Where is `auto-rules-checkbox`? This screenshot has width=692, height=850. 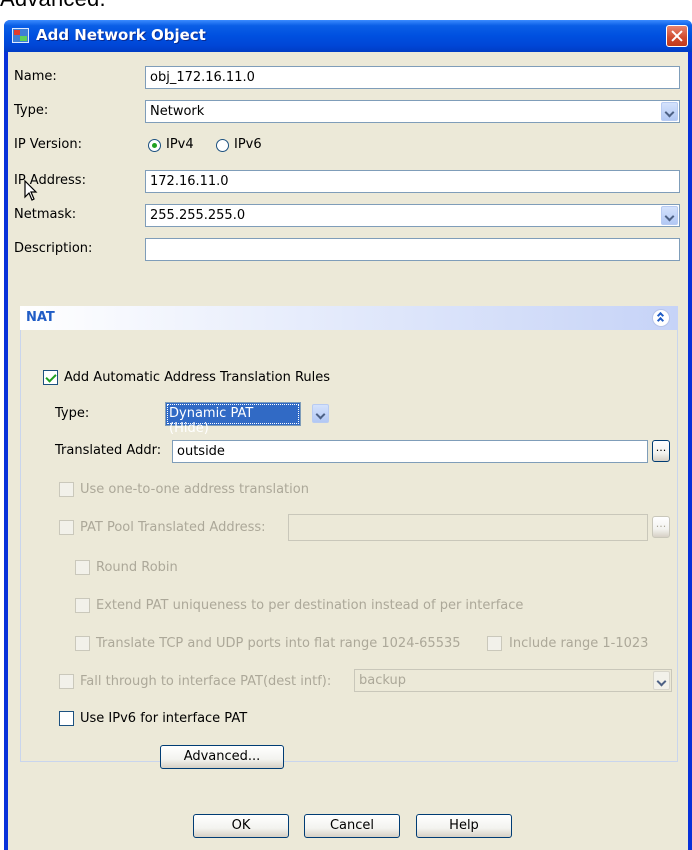
auto-rules-checkbox is located at coordinates (50, 377).